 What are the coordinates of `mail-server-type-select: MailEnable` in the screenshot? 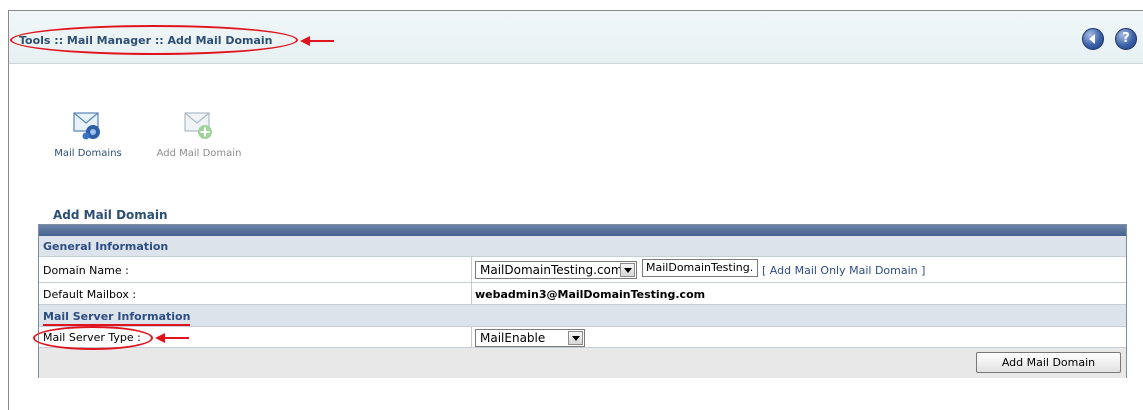 It's located at (530, 338).